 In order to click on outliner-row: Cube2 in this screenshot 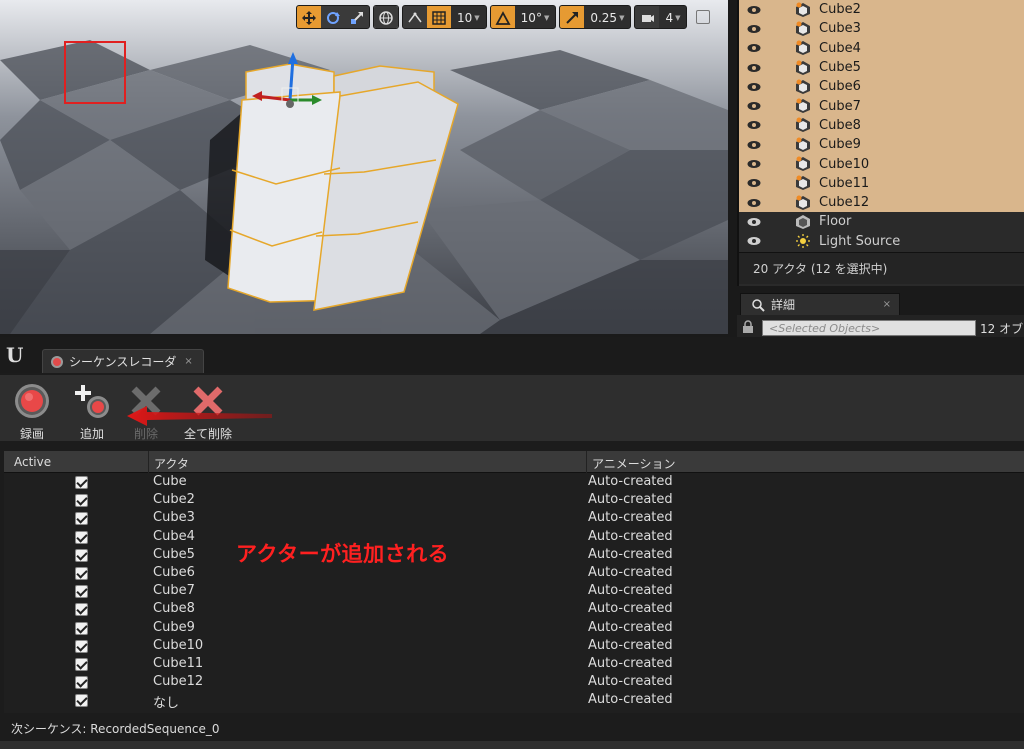, I will do `click(881, 10)`.